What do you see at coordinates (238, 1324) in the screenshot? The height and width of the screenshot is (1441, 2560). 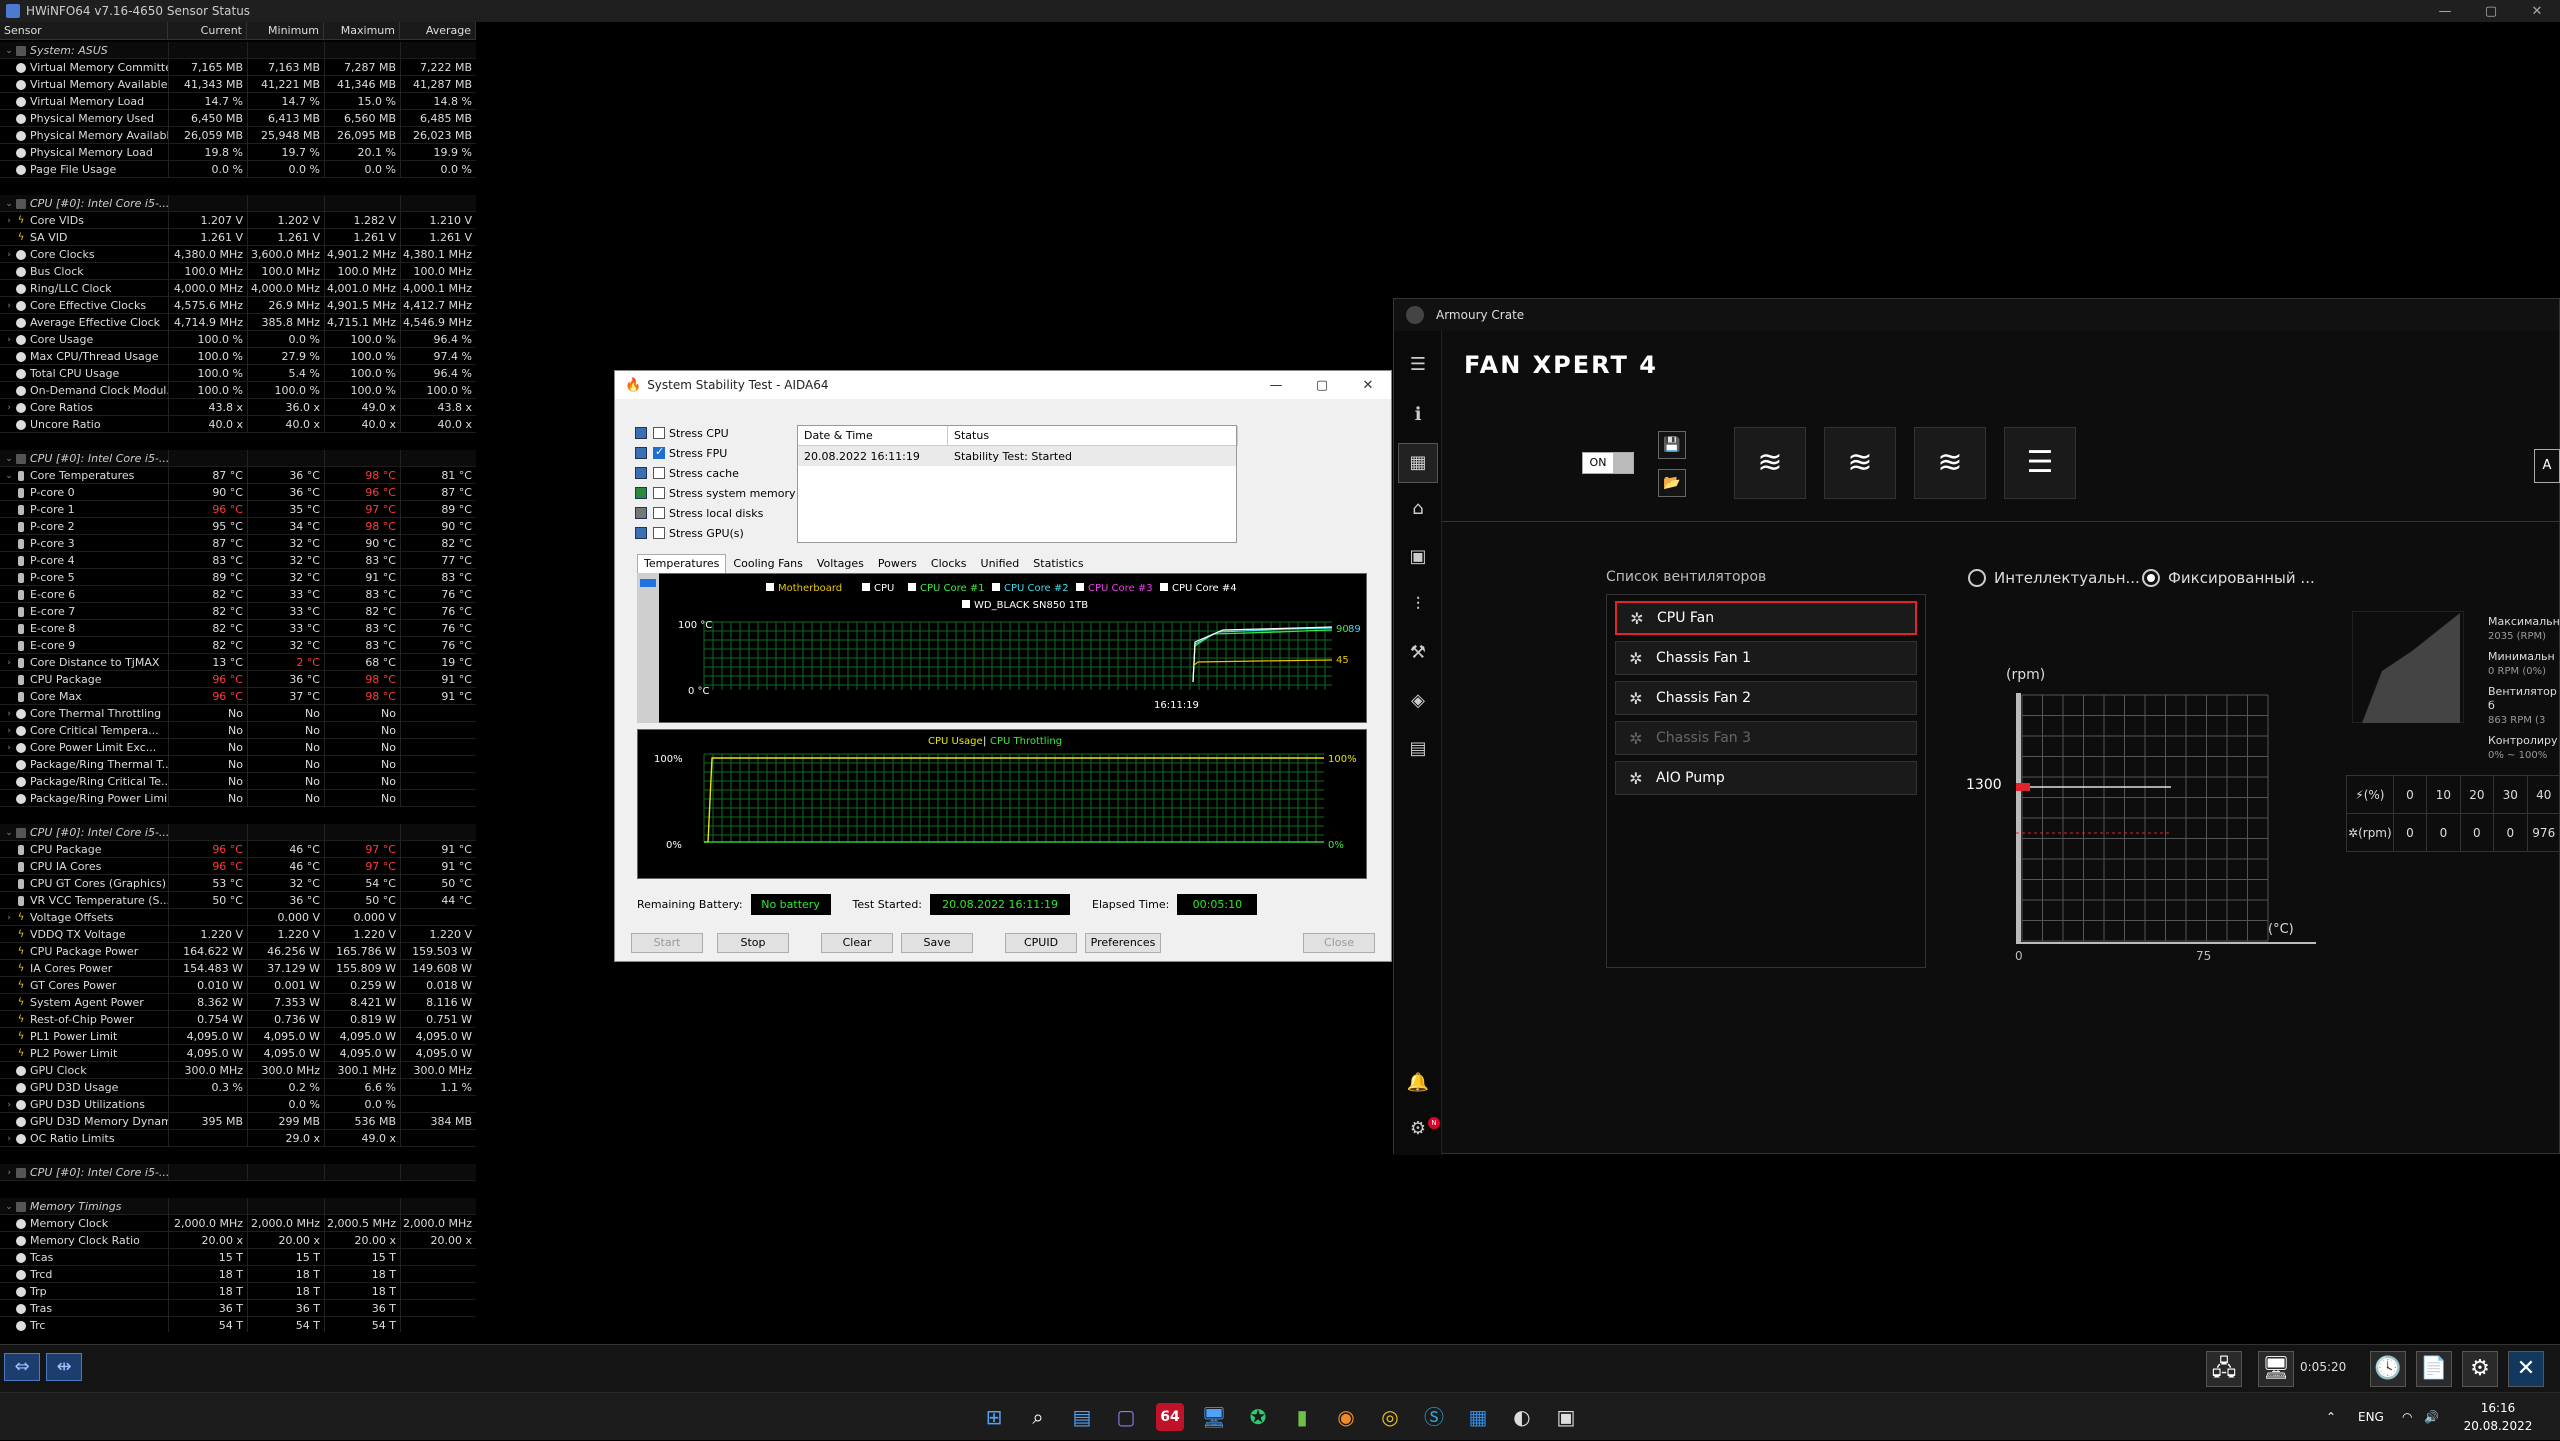 I see `table-row: Trc54 T54 T54 T` at bounding box center [238, 1324].